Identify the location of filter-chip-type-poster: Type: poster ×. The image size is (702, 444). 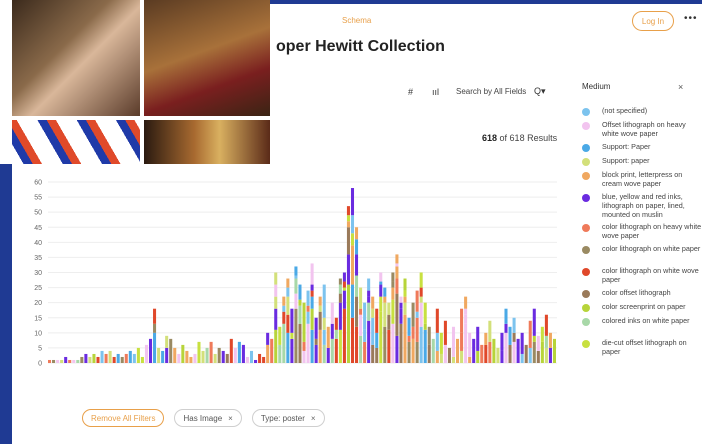
(288, 418).